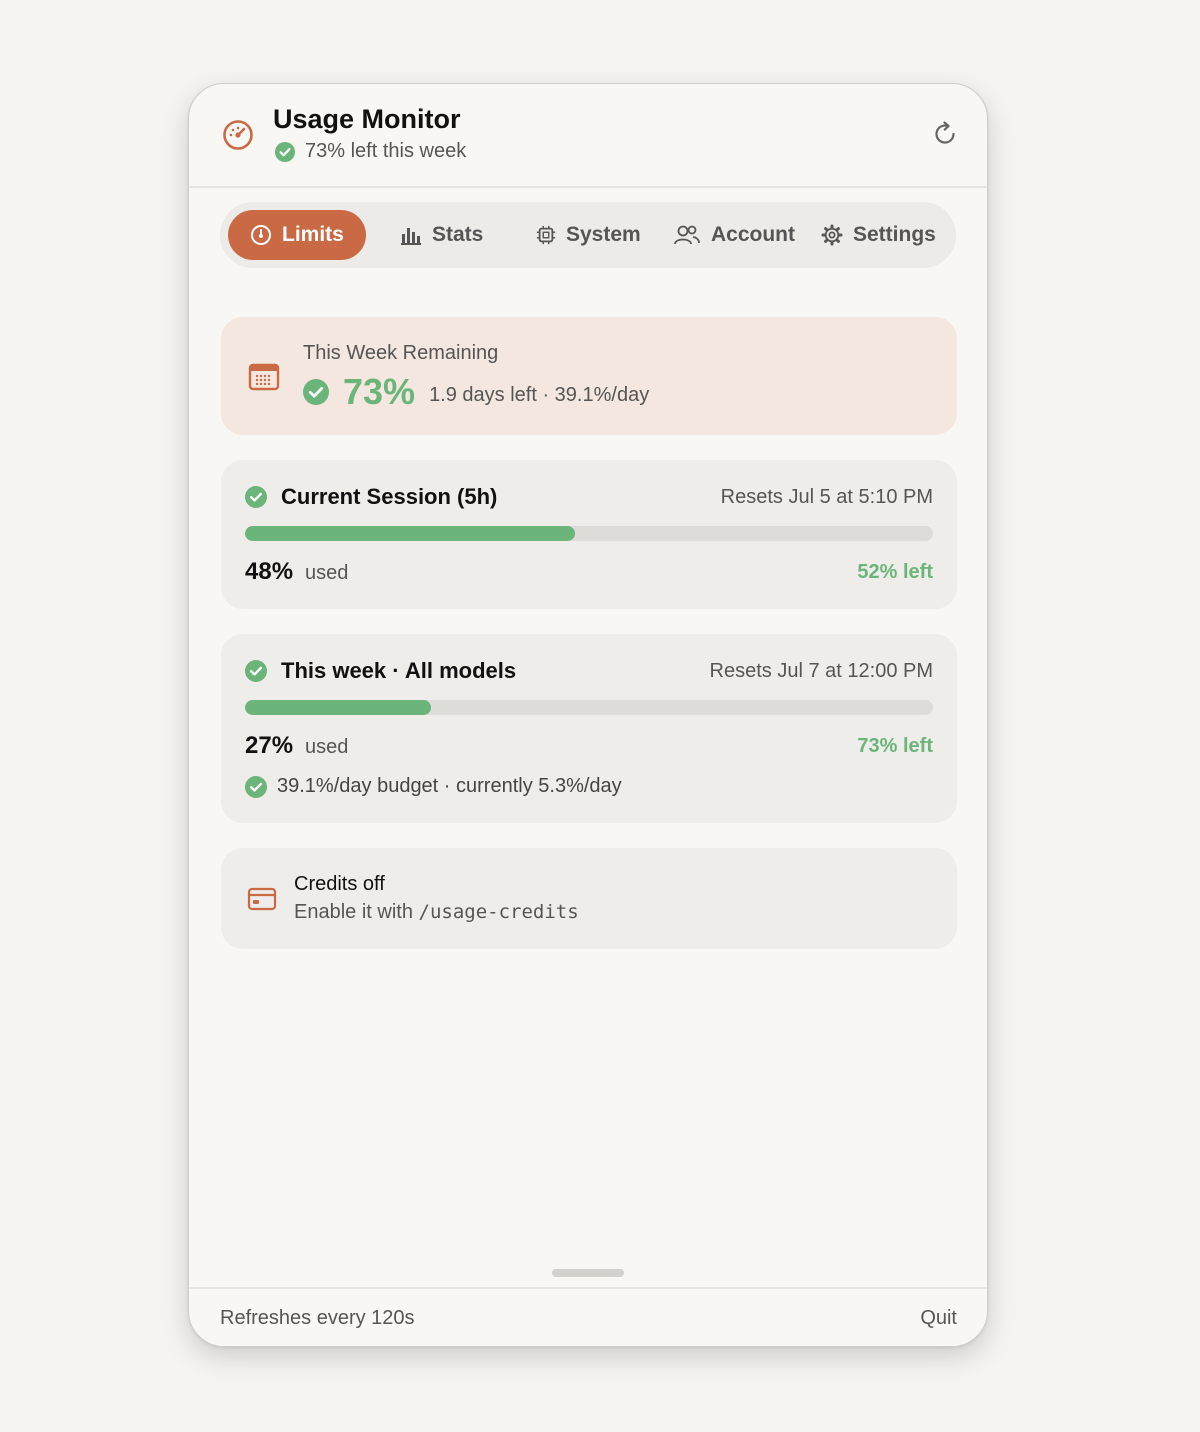  I want to click on week-all-progress-bar, so click(589, 707).